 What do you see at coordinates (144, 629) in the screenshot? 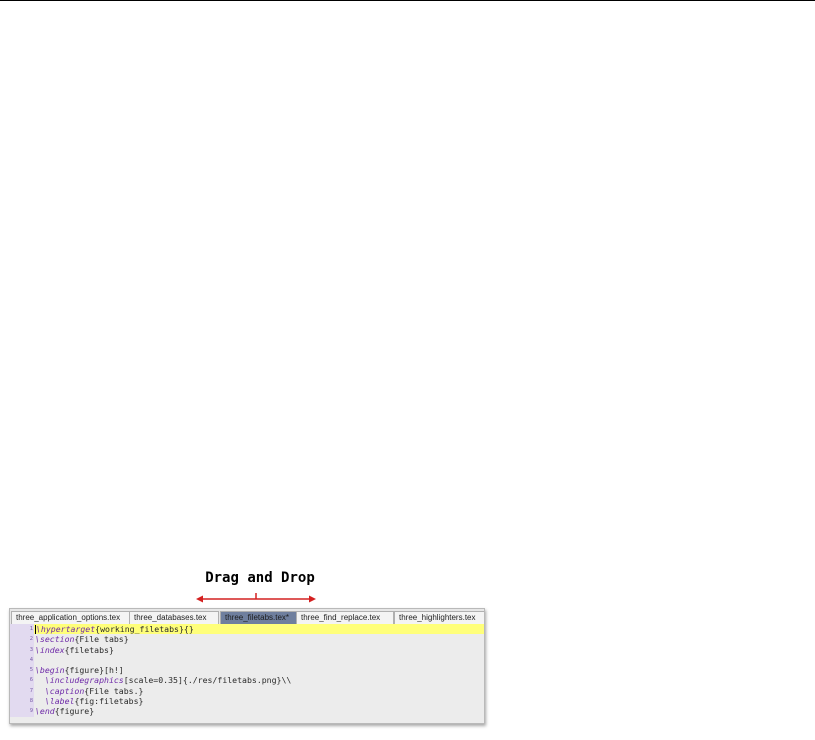
I see `latex-argument: {working_filetabs}{}` at bounding box center [144, 629].